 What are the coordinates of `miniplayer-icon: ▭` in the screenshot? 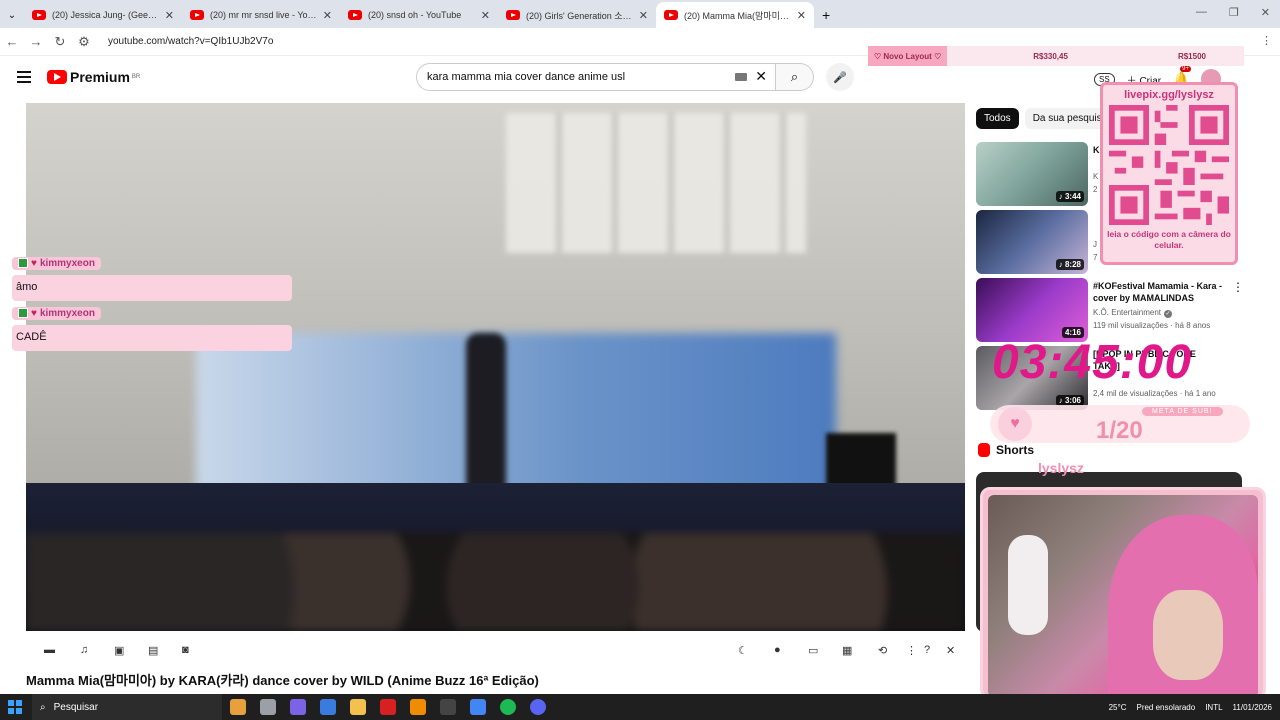 It's located at (813, 650).